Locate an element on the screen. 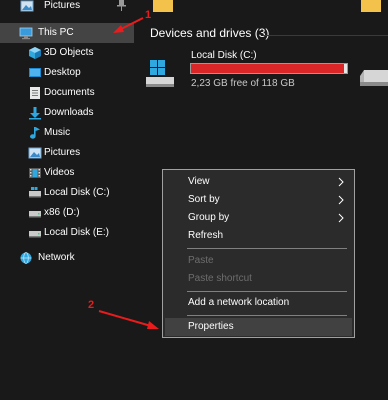  sidebar-item-label: Downloads is located at coordinates (69, 112).